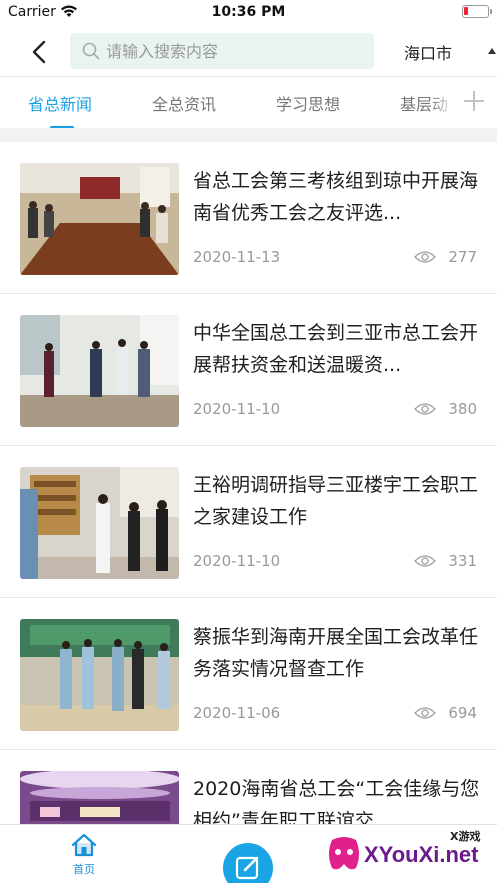  I want to click on news-views: 277, so click(445, 257).